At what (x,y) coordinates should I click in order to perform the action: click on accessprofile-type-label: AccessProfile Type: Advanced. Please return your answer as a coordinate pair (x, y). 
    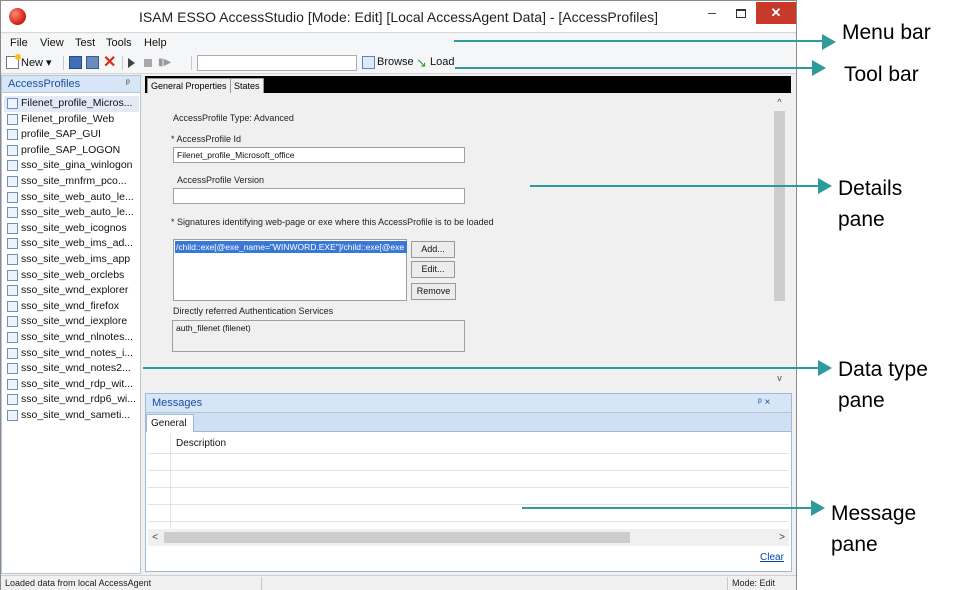
    Looking at the image, I should click on (233, 118).